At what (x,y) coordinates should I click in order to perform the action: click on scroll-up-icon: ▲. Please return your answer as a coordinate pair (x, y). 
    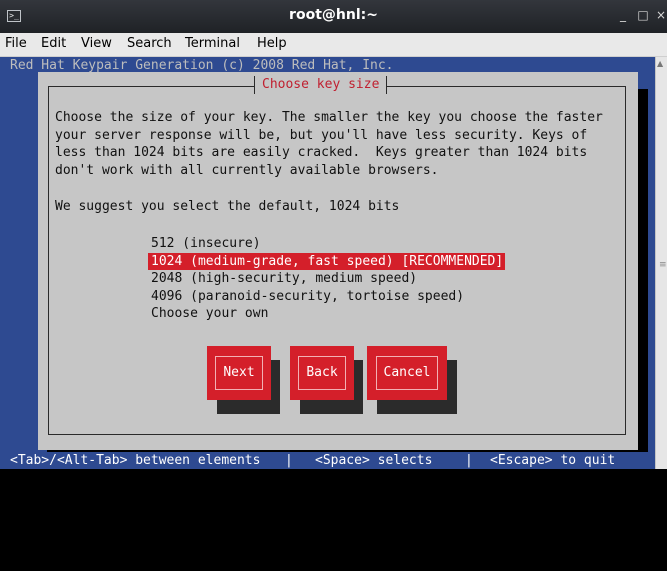
    Looking at the image, I should click on (660, 63).